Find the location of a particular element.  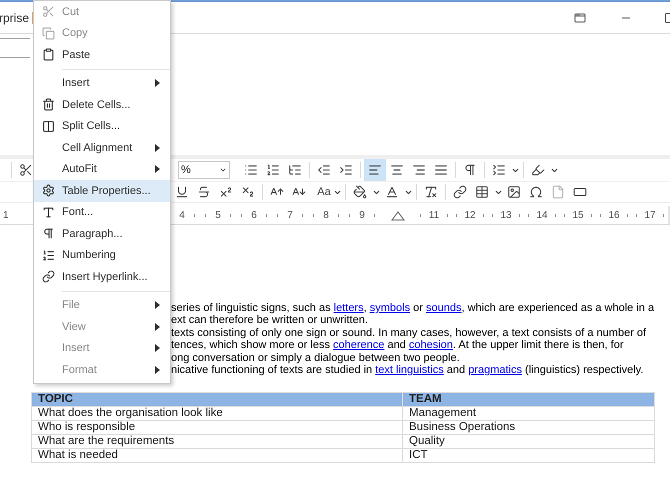

paragraph-line: ong conversation or simply a dialogue between two people. is located at coordinates (316, 358).